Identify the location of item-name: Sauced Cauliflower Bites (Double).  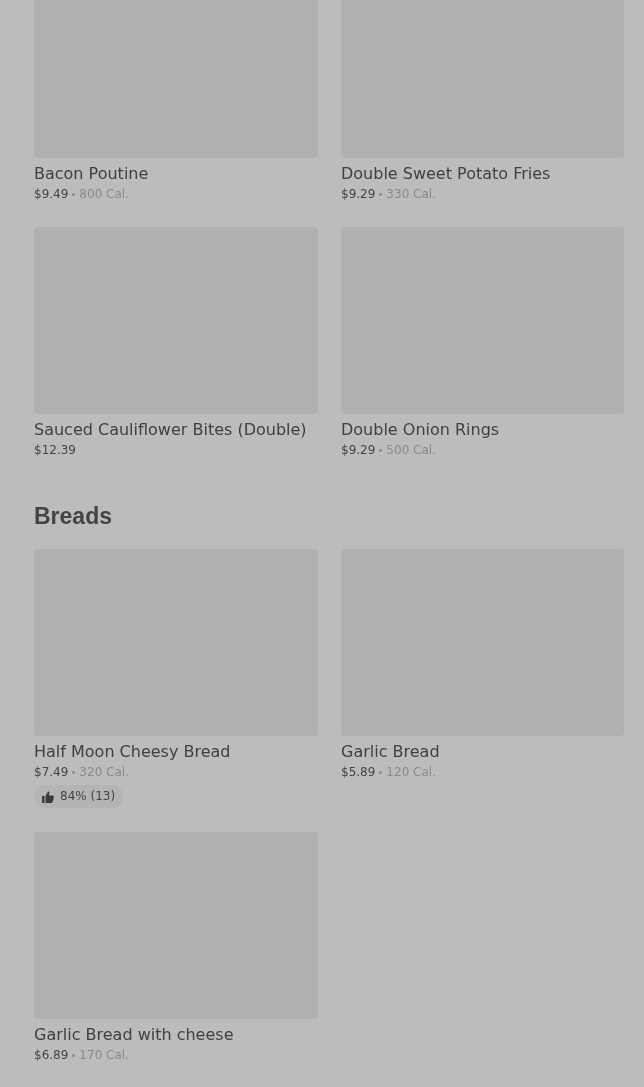
(170, 430).